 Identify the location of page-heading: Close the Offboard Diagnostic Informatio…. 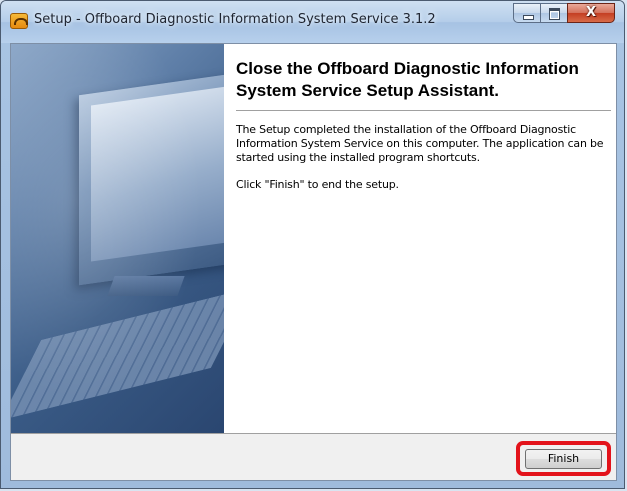
(407, 79).